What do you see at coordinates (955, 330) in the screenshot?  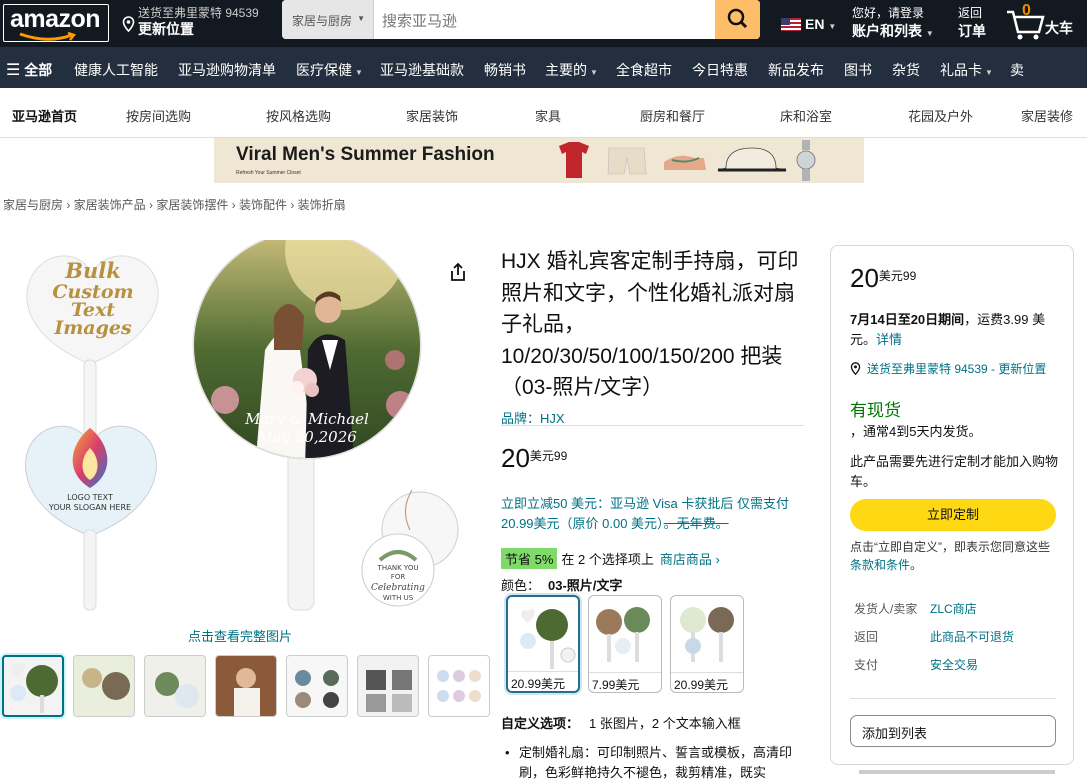 I see `delivery-info: 7月14日至20日期间，运费3.99 美元。详情` at bounding box center [955, 330].